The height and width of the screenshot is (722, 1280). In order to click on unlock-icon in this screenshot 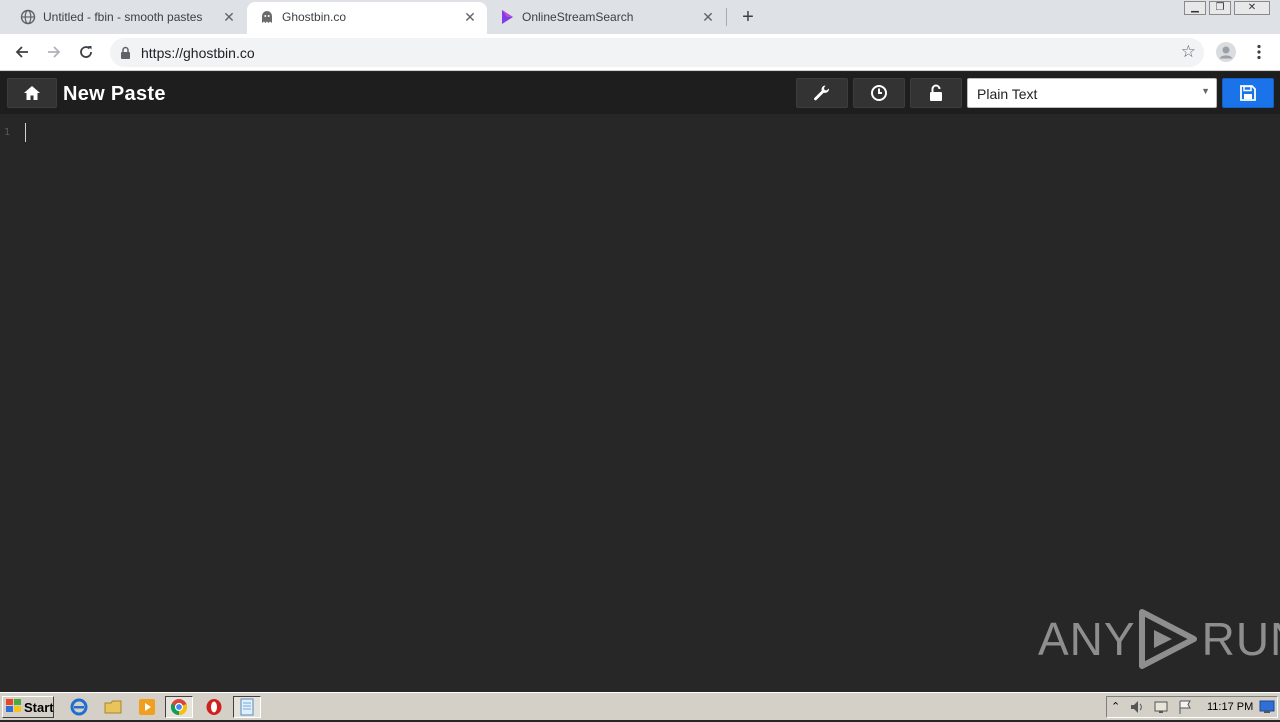, I will do `click(936, 92)`.